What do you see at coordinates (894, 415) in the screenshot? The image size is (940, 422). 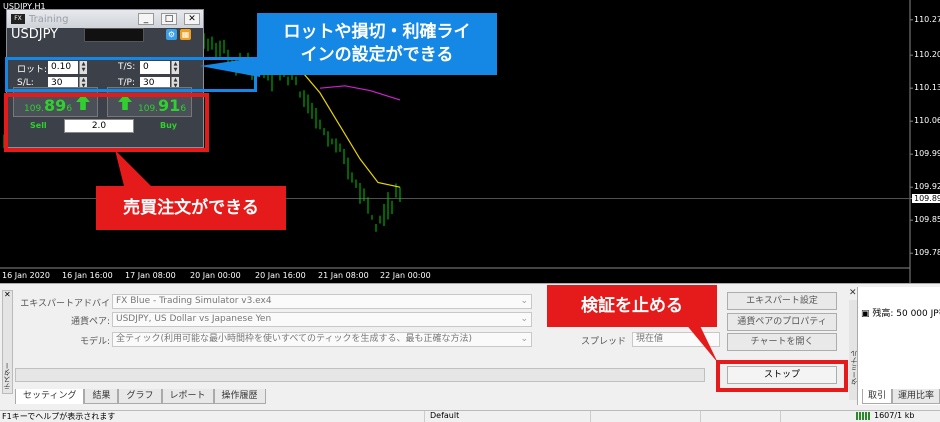 I see `status-traffic: 1607/1 kb` at bounding box center [894, 415].